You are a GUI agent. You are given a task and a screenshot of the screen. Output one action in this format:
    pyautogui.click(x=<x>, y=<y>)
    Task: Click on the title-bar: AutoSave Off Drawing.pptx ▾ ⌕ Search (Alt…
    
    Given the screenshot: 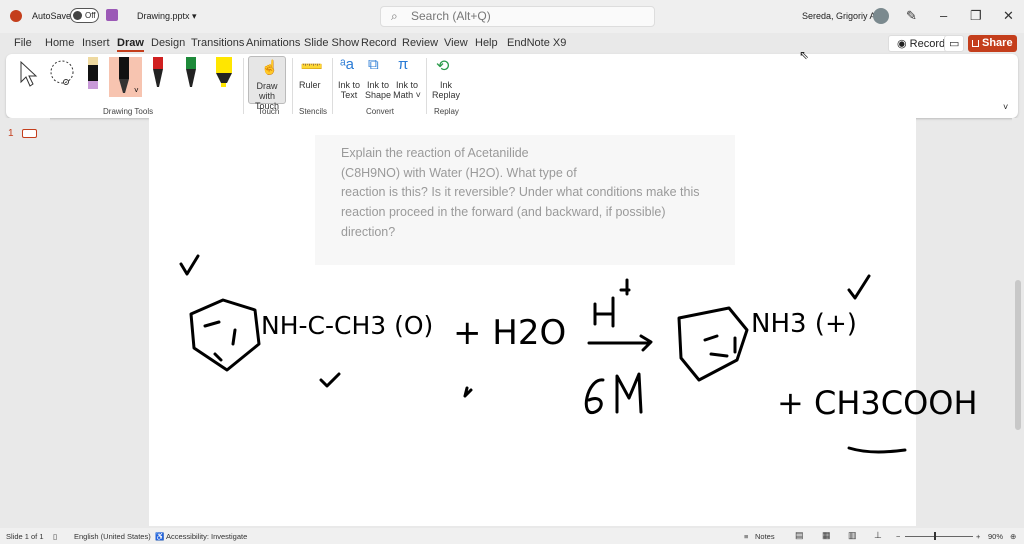 What is the action you would take?
    pyautogui.click(x=512, y=16)
    